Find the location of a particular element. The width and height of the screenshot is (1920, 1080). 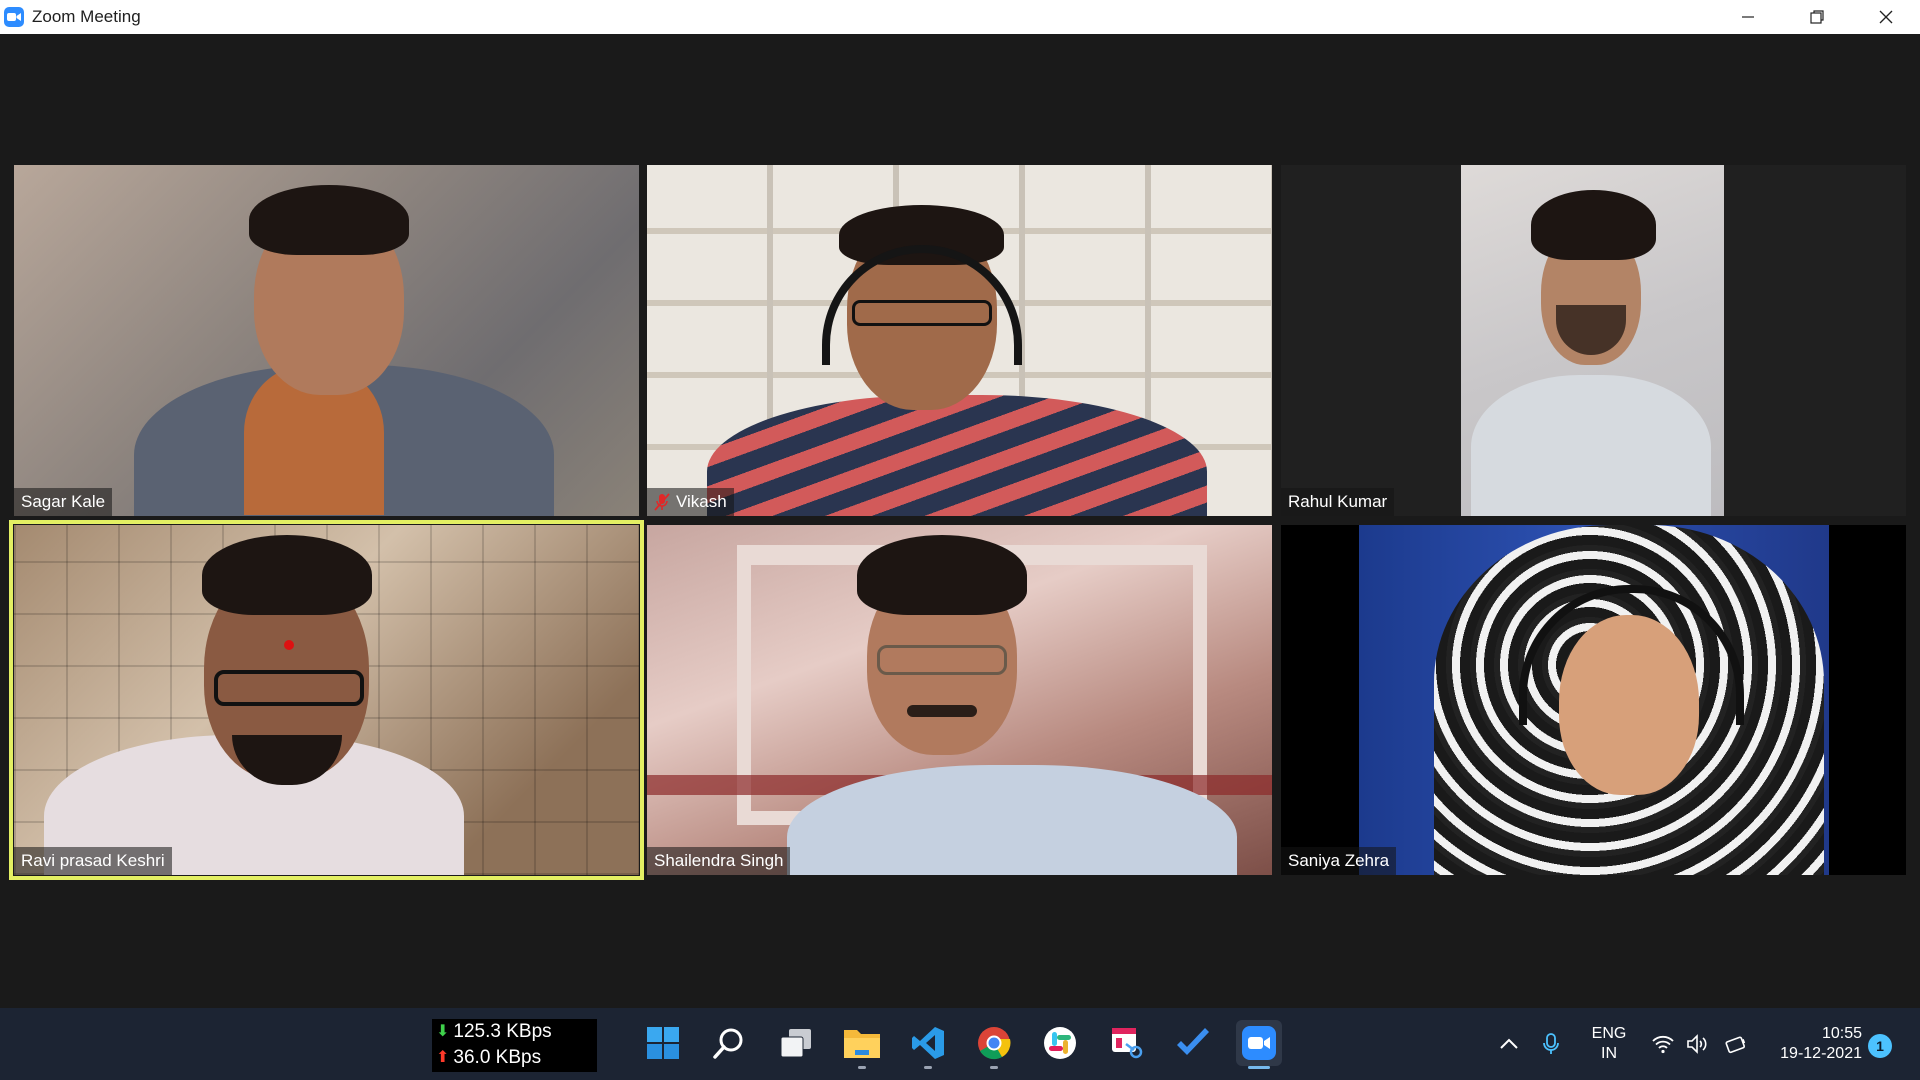

file-explorer-icon is located at coordinates (862, 1044).